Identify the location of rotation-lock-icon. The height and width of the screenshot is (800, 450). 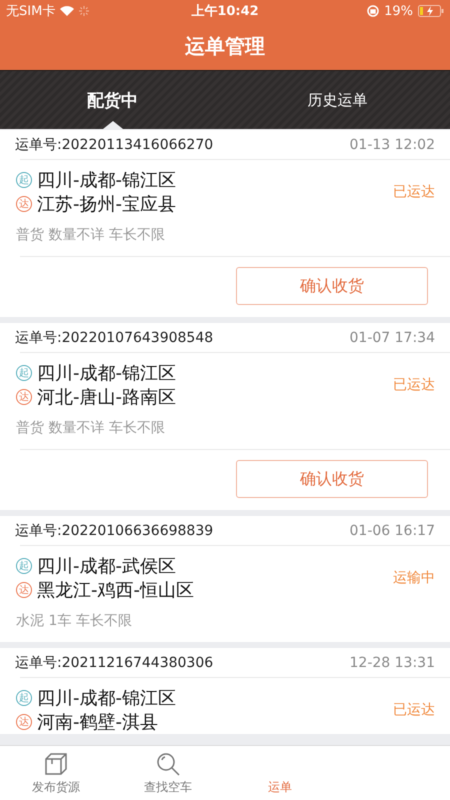
(373, 11).